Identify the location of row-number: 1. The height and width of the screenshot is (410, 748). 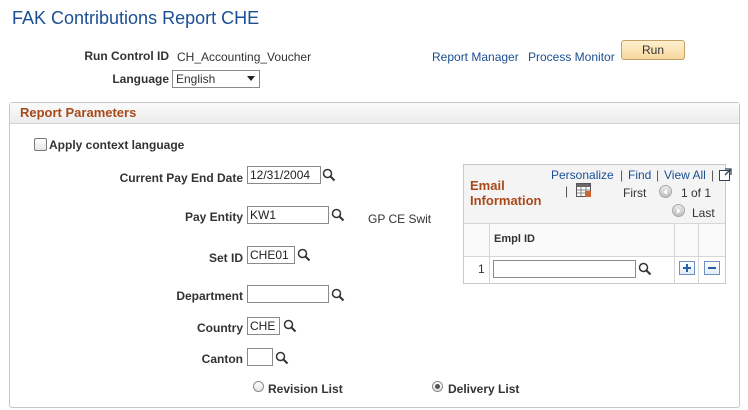
(481, 269).